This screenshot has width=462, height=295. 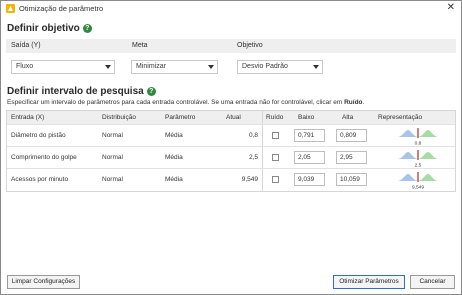 What do you see at coordinates (306, 117) in the screenshot?
I see `th-low: Baixo` at bounding box center [306, 117].